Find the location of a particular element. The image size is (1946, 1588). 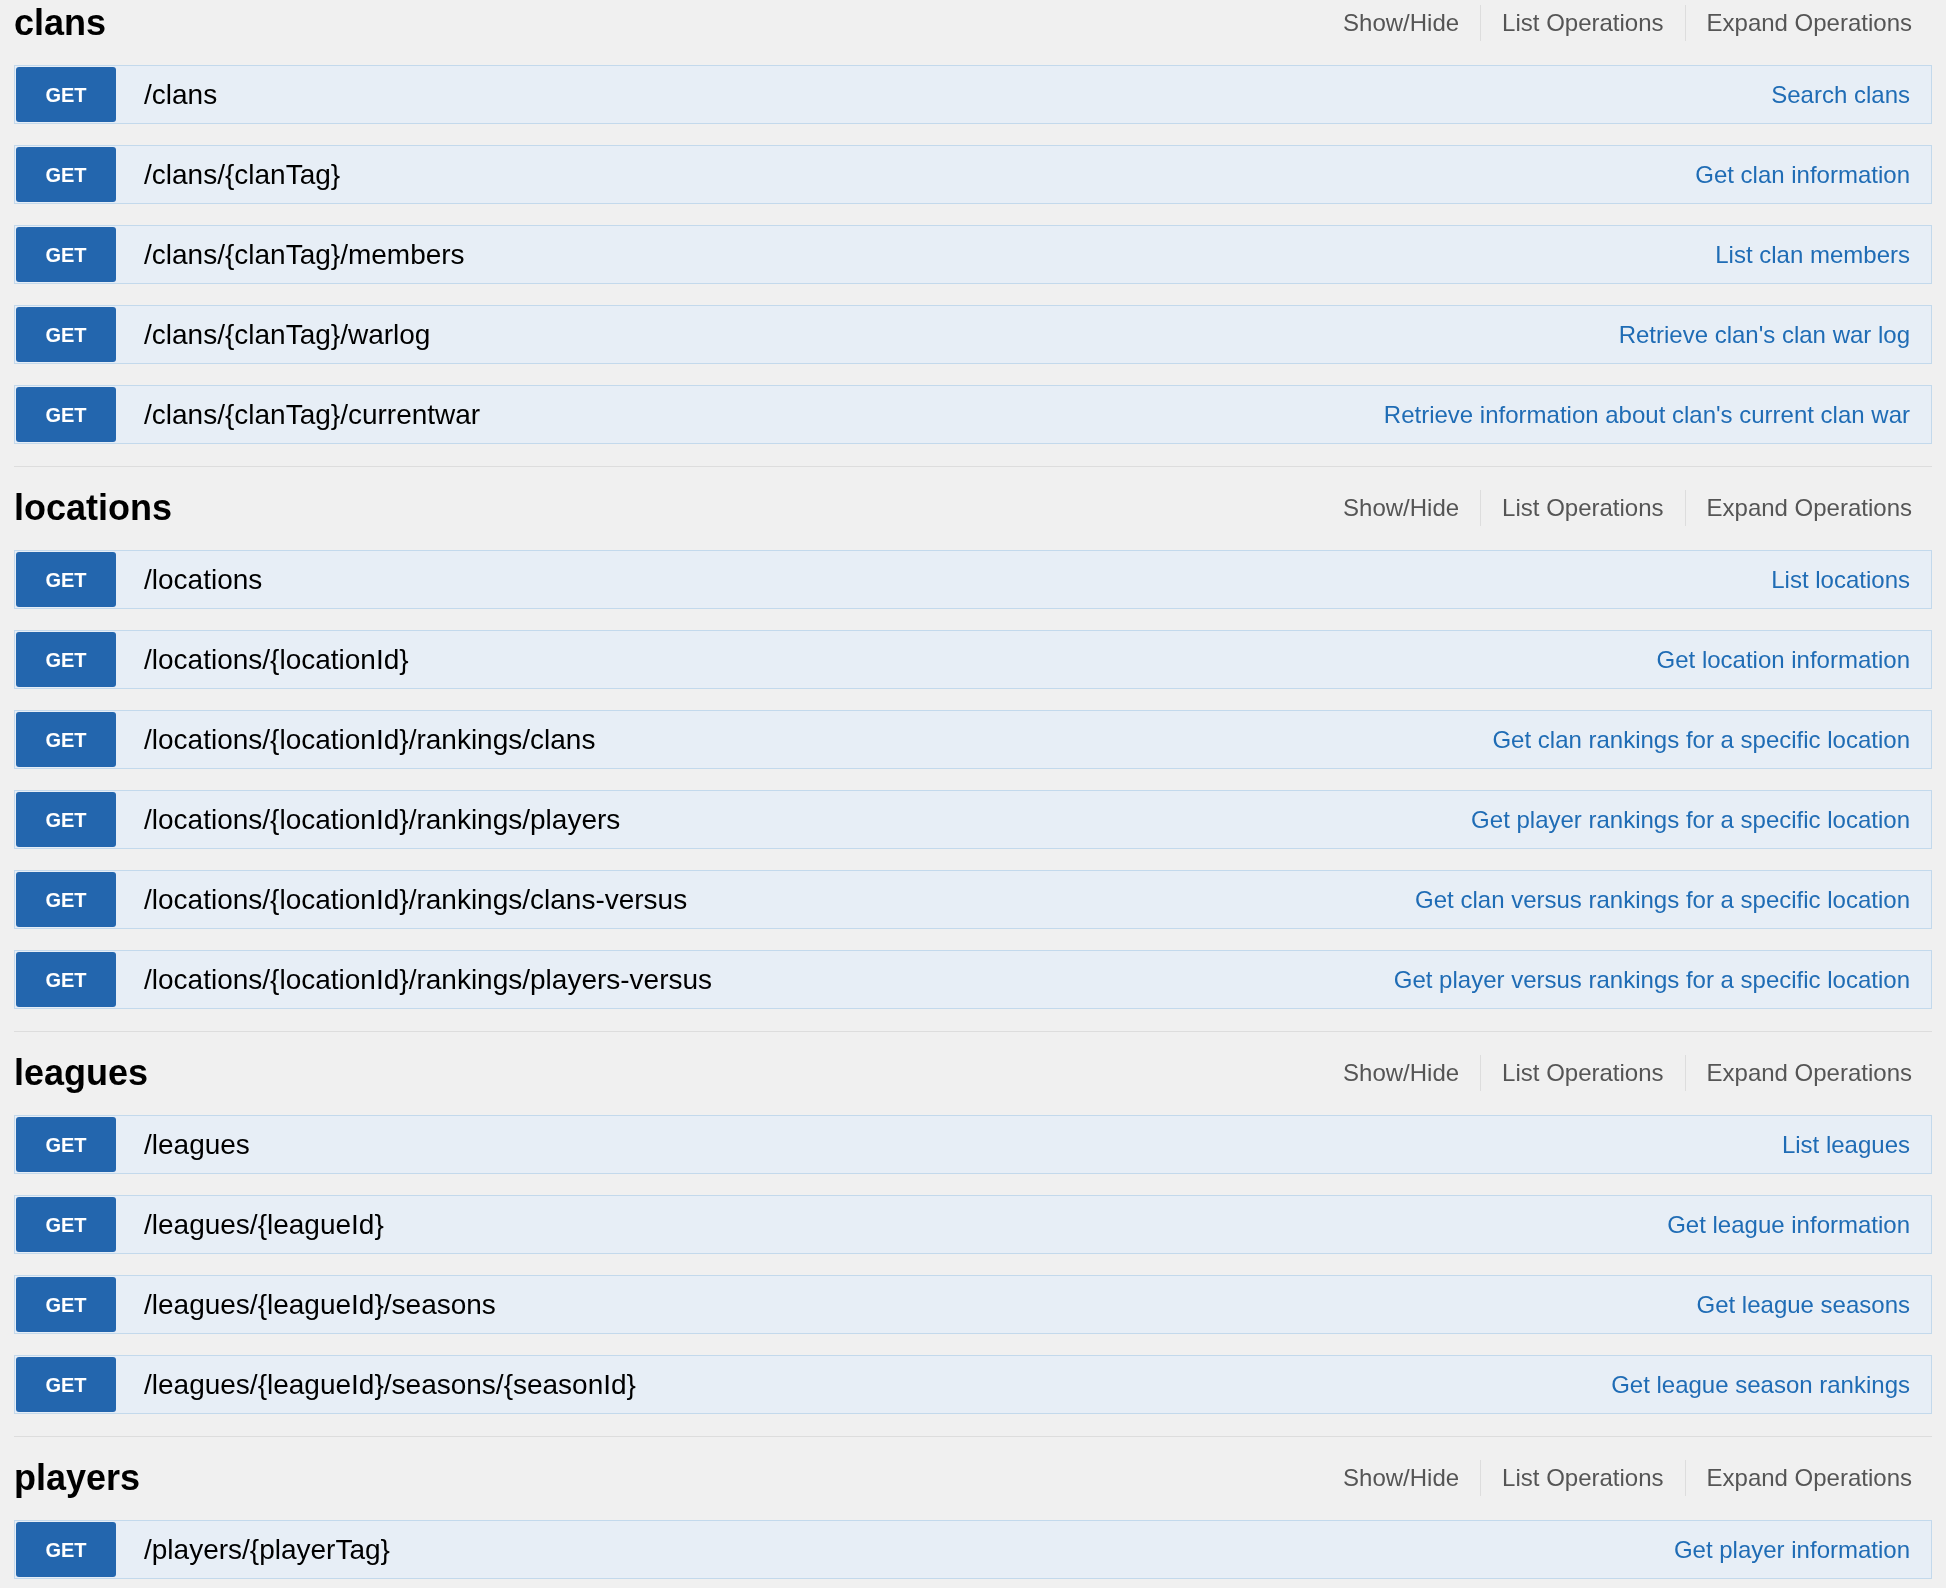

endpoint-path: /clans/{clanTag}/members is located at coordinates (304, 254).